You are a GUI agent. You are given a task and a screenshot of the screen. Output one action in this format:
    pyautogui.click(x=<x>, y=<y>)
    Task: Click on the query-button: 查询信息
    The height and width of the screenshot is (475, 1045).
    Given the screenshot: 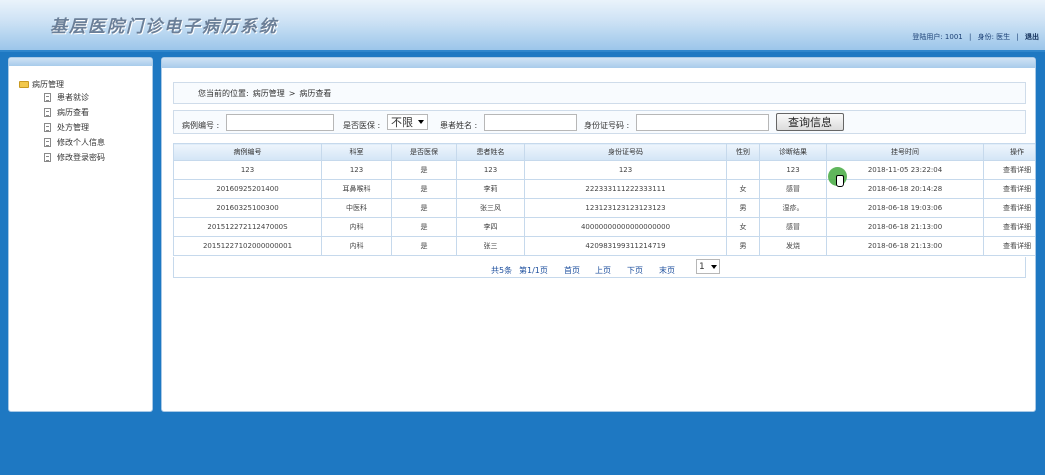 What is the action you would take?
    pyautogui.click(x=810, y=122)
    